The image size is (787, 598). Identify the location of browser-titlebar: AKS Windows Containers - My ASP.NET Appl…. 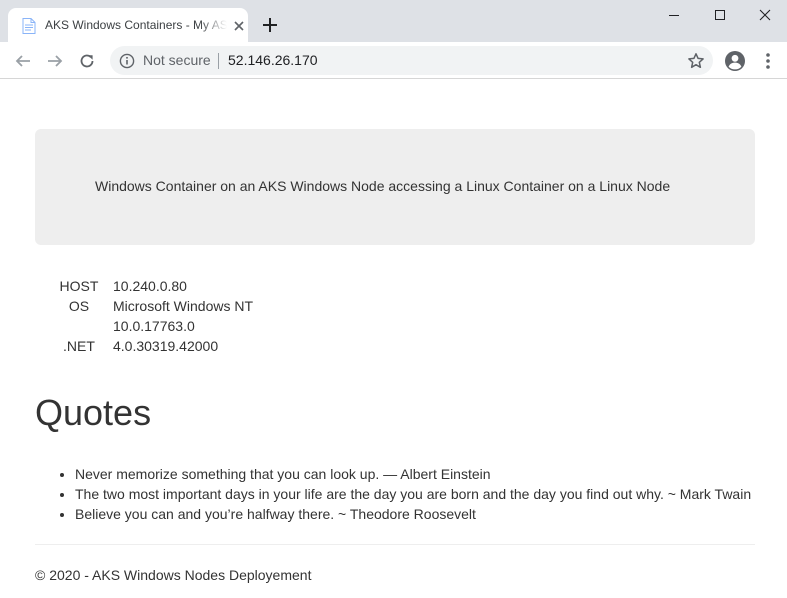
(393, 21).